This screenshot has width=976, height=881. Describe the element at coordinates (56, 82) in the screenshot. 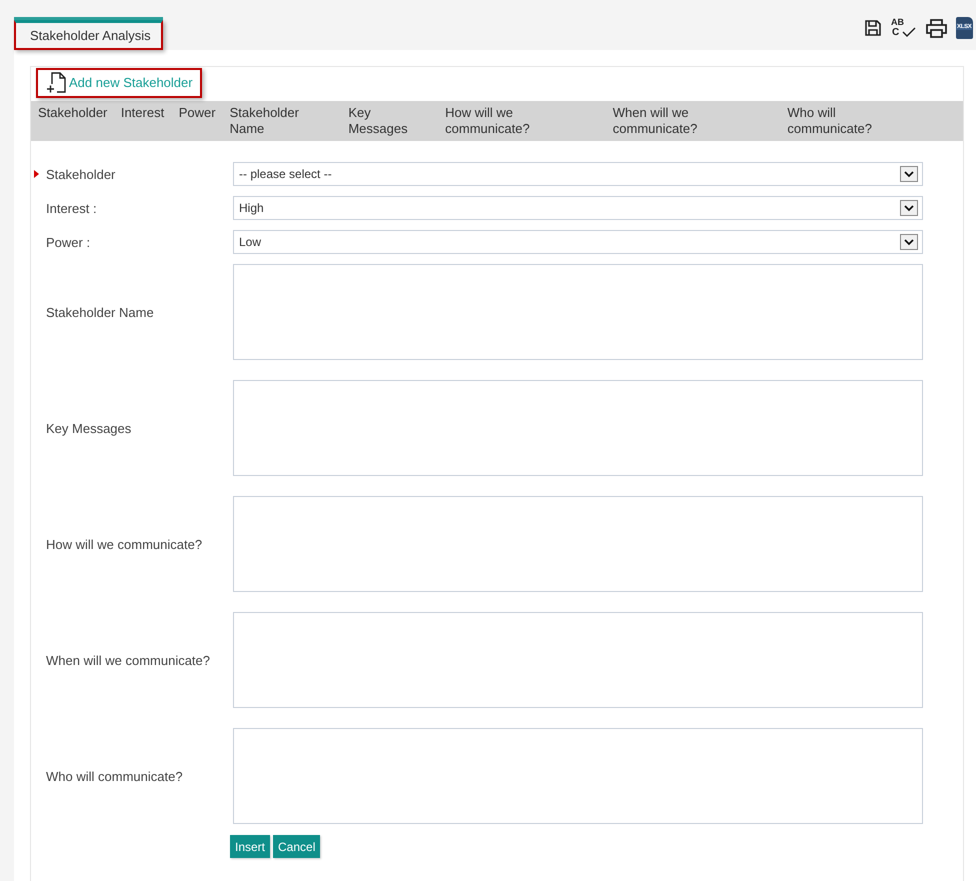

I see `new-file-icon` at that location.